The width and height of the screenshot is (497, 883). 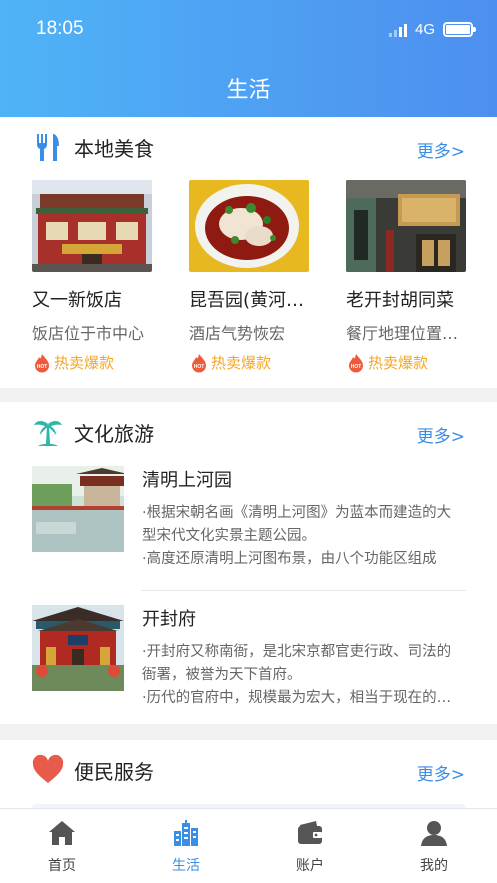 What do you see at coordinates (310, 866) in the screenshot?
I see `tab-label: 账户` at bounding box center [310, 866].